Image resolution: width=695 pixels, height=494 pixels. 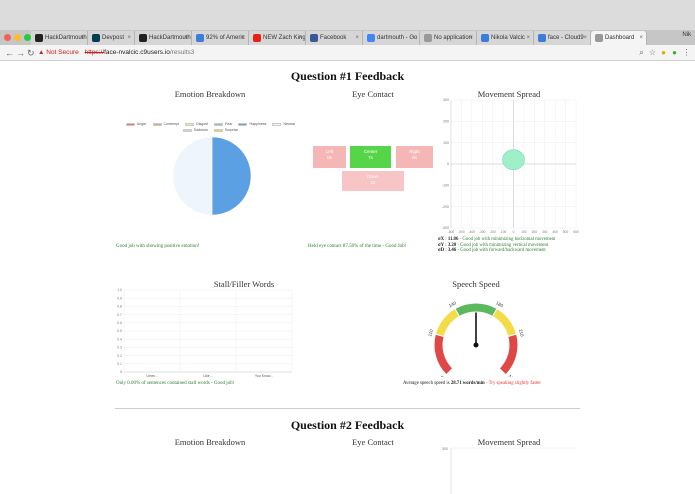 What do you see at coordinates (9, 53) in the screenshot?
I see `back-icon: ←` at bounding box center [9, 53].